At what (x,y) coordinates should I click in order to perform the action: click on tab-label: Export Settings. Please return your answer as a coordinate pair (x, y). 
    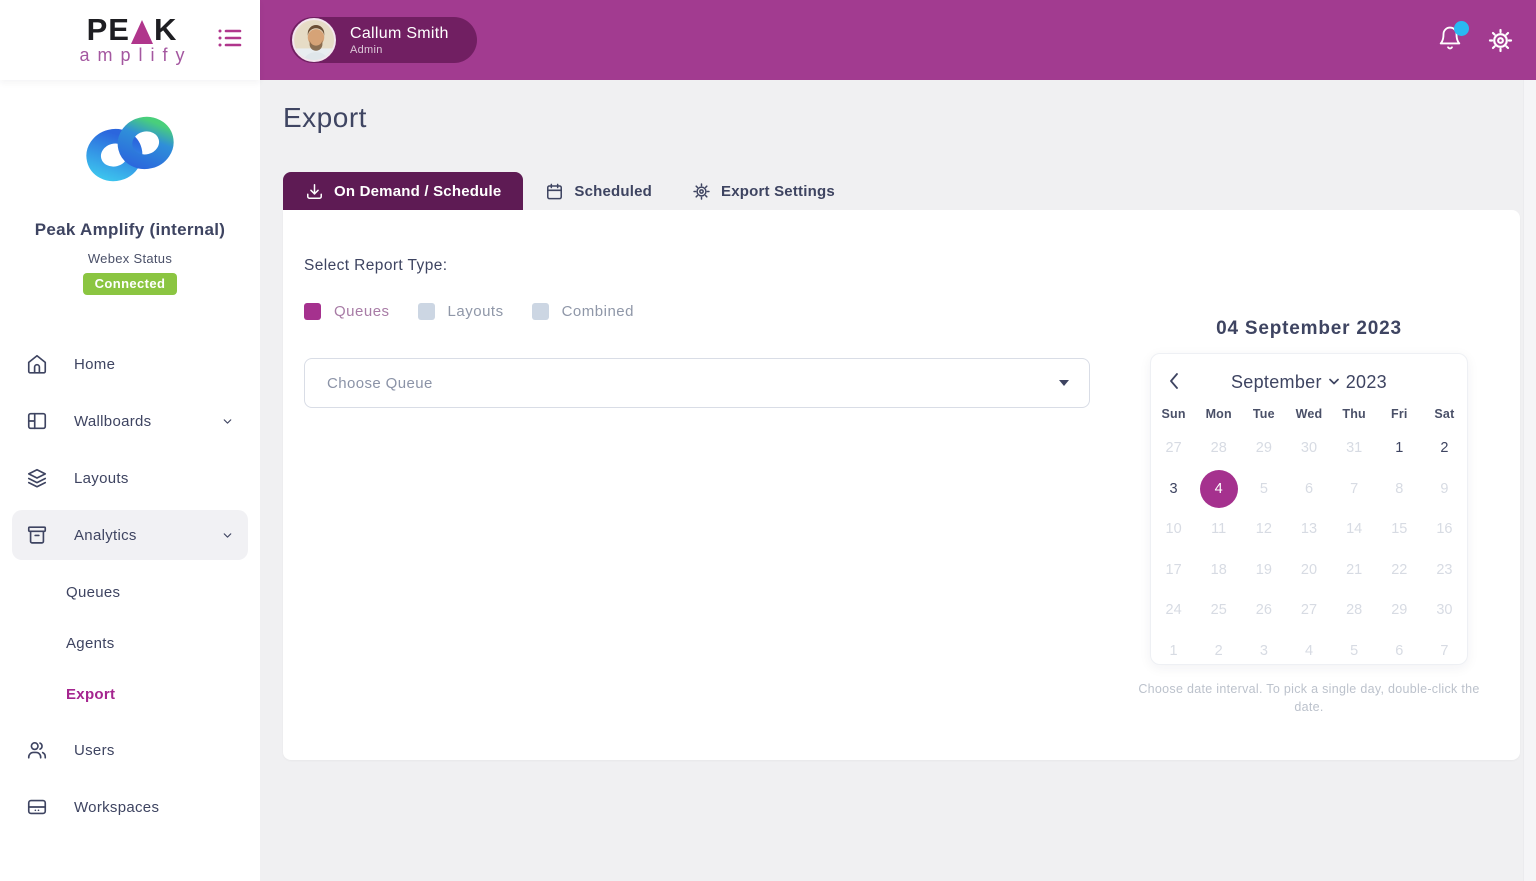
    Looking at the image, I should click on (778, 191).